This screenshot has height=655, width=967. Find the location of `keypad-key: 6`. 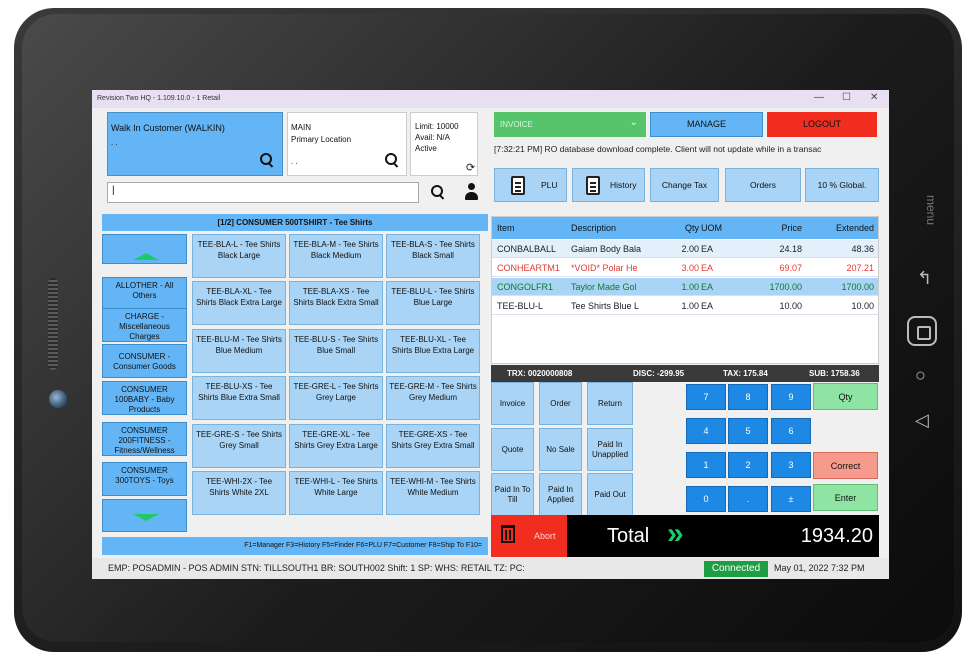

keypad-key: 6 is located at coordinates (791, 431).